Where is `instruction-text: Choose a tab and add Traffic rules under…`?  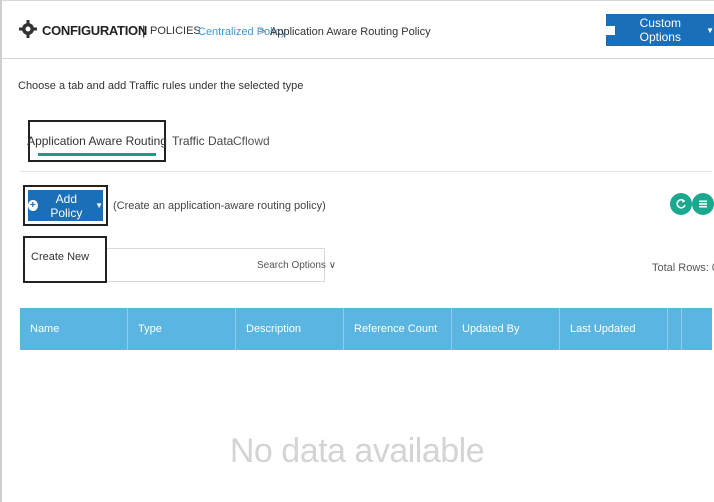 instruction-text: Choose a tab and add Traffic rules under… is located at coordinates (161, 86).